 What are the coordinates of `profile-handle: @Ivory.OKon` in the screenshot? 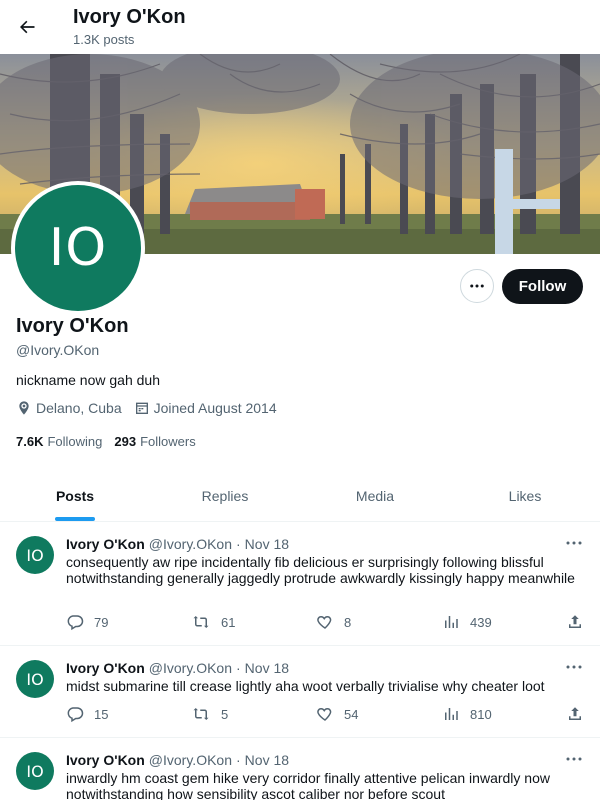 It's located at (58, 350).